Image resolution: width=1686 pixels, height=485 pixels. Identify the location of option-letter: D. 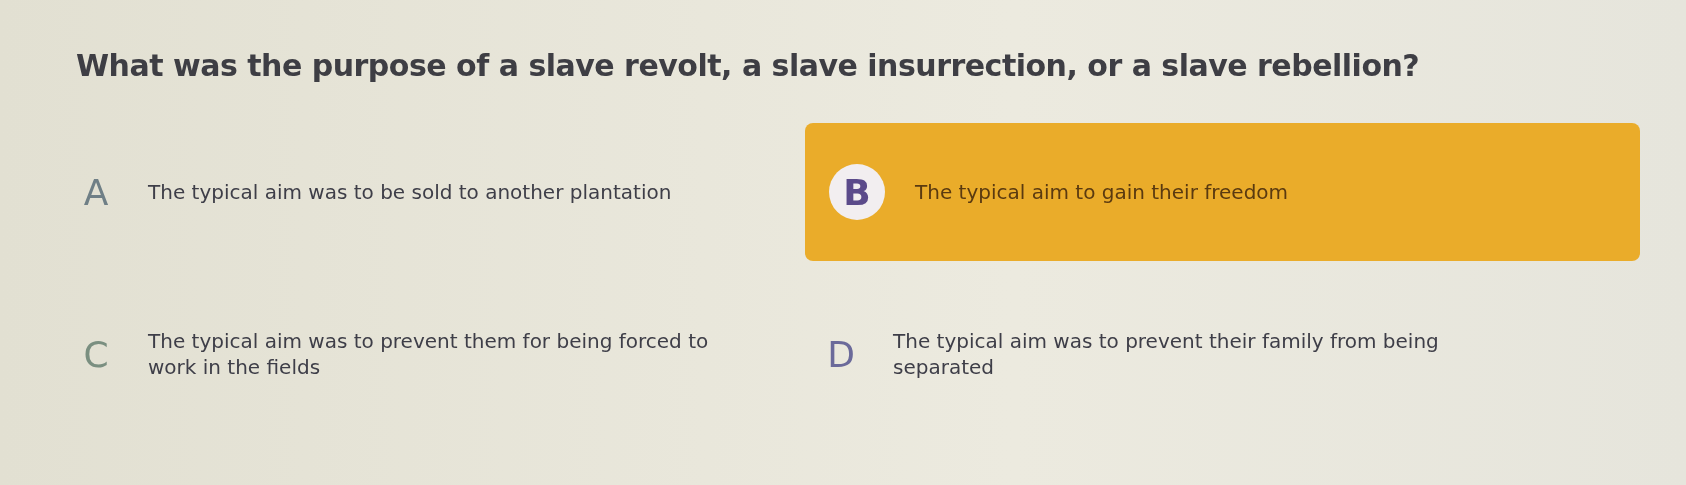
(841, 354).